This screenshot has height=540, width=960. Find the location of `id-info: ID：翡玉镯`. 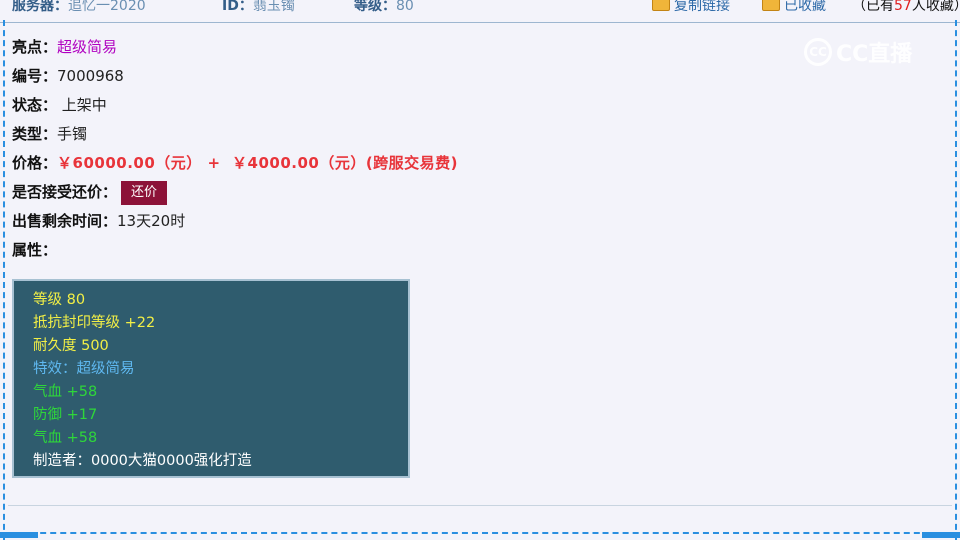

id-info: ID：翡玉镯 is located at coordinates (258, 7).